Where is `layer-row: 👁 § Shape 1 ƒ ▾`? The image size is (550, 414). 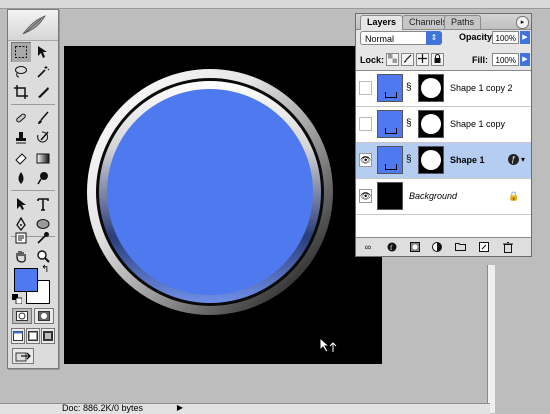 layer-row: 👁 § Shape 1 ƒ ▾ is located at coordinates (443, 161).